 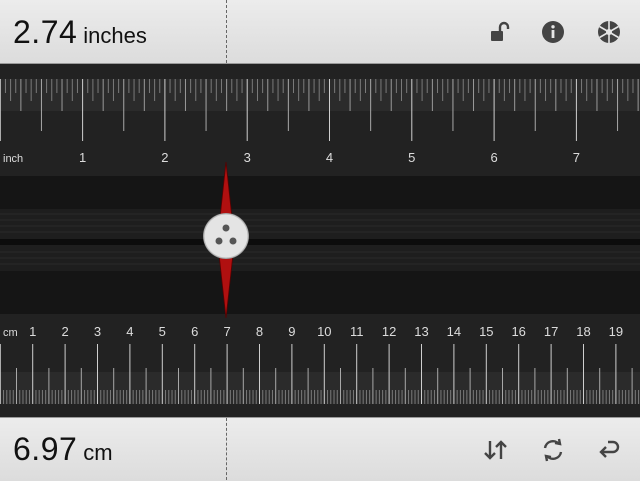 What do you see at coordinates (609, 450) in the screenshot?
I see `return-icon` at bounding box center [609, 450].